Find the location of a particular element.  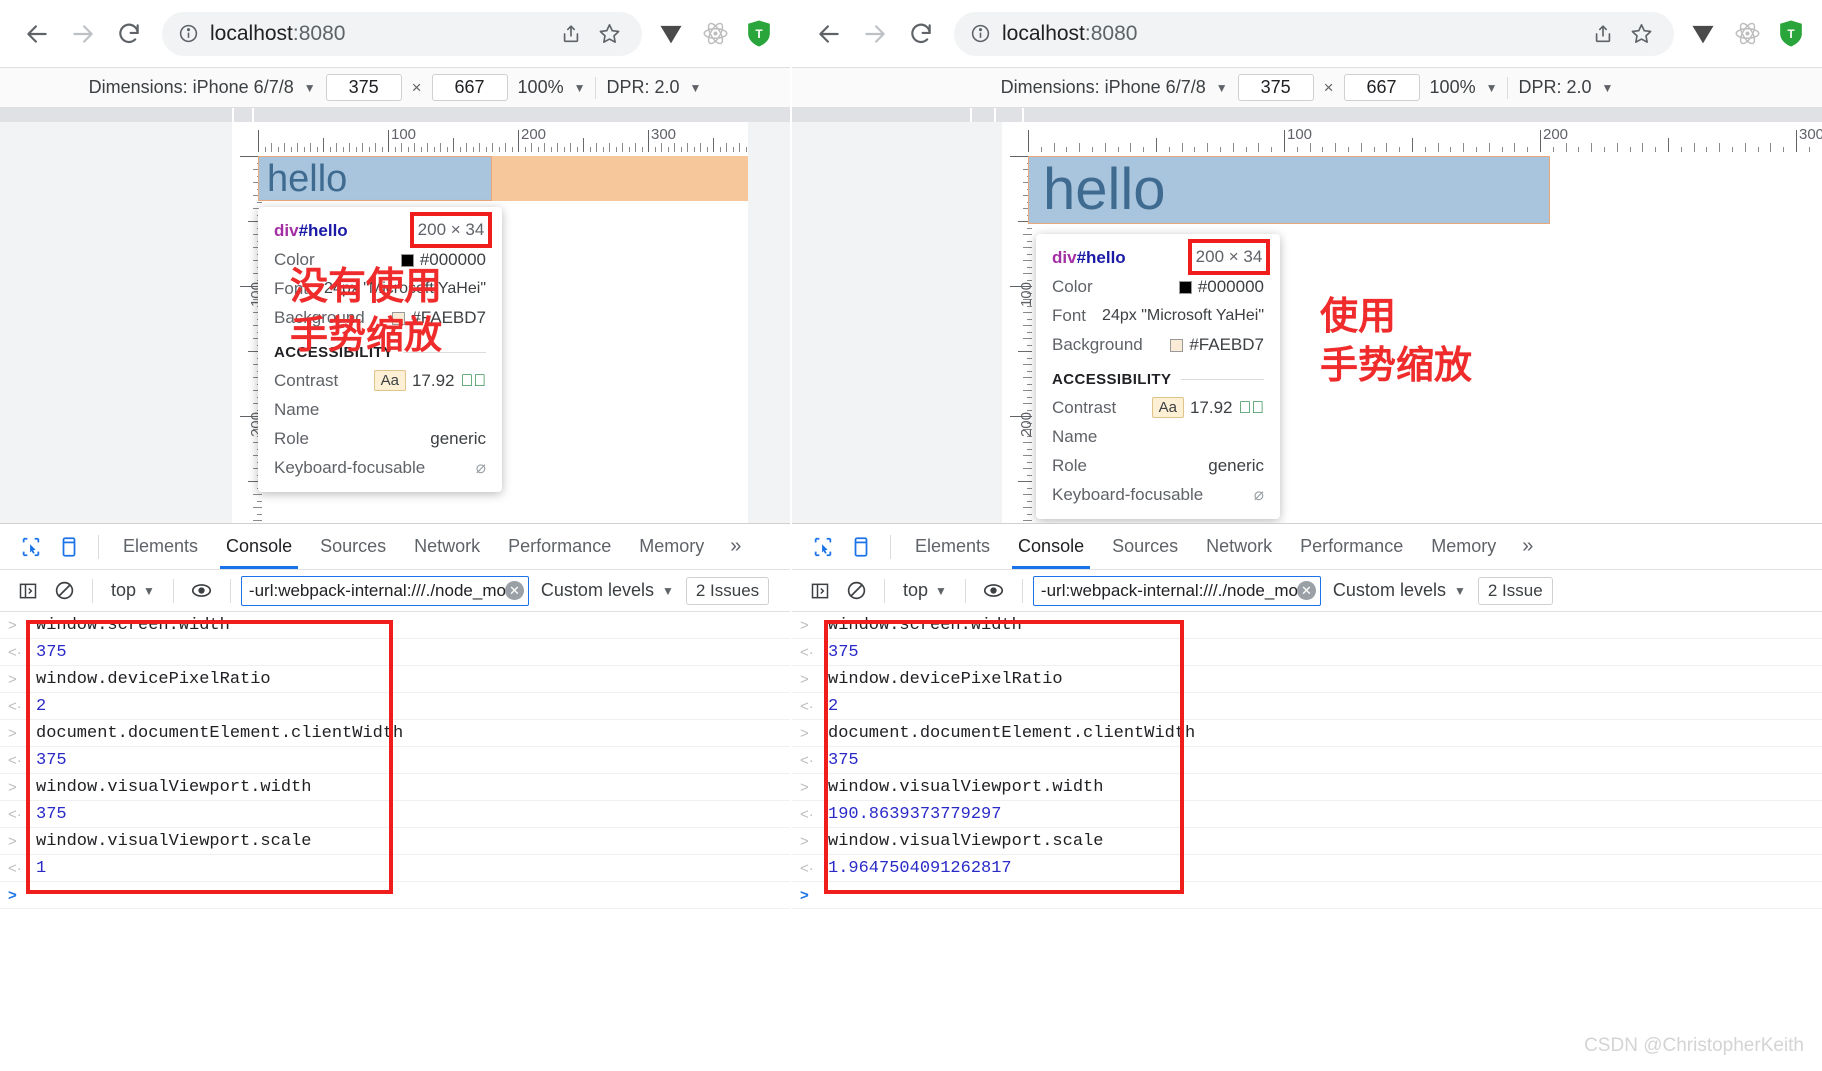

role-key: Role is located at coordinates (1069, 465).